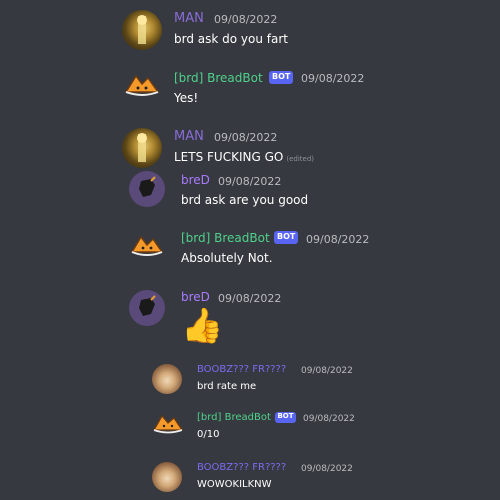  I want to click on message-text: brd ask do you fart, so click(231, 39).